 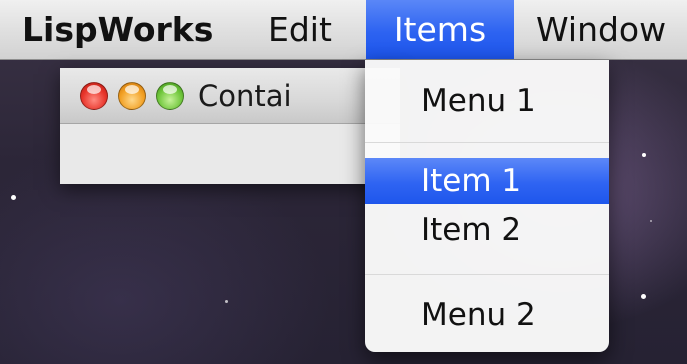 I want to click on window-content, so click(x=230, y=154).